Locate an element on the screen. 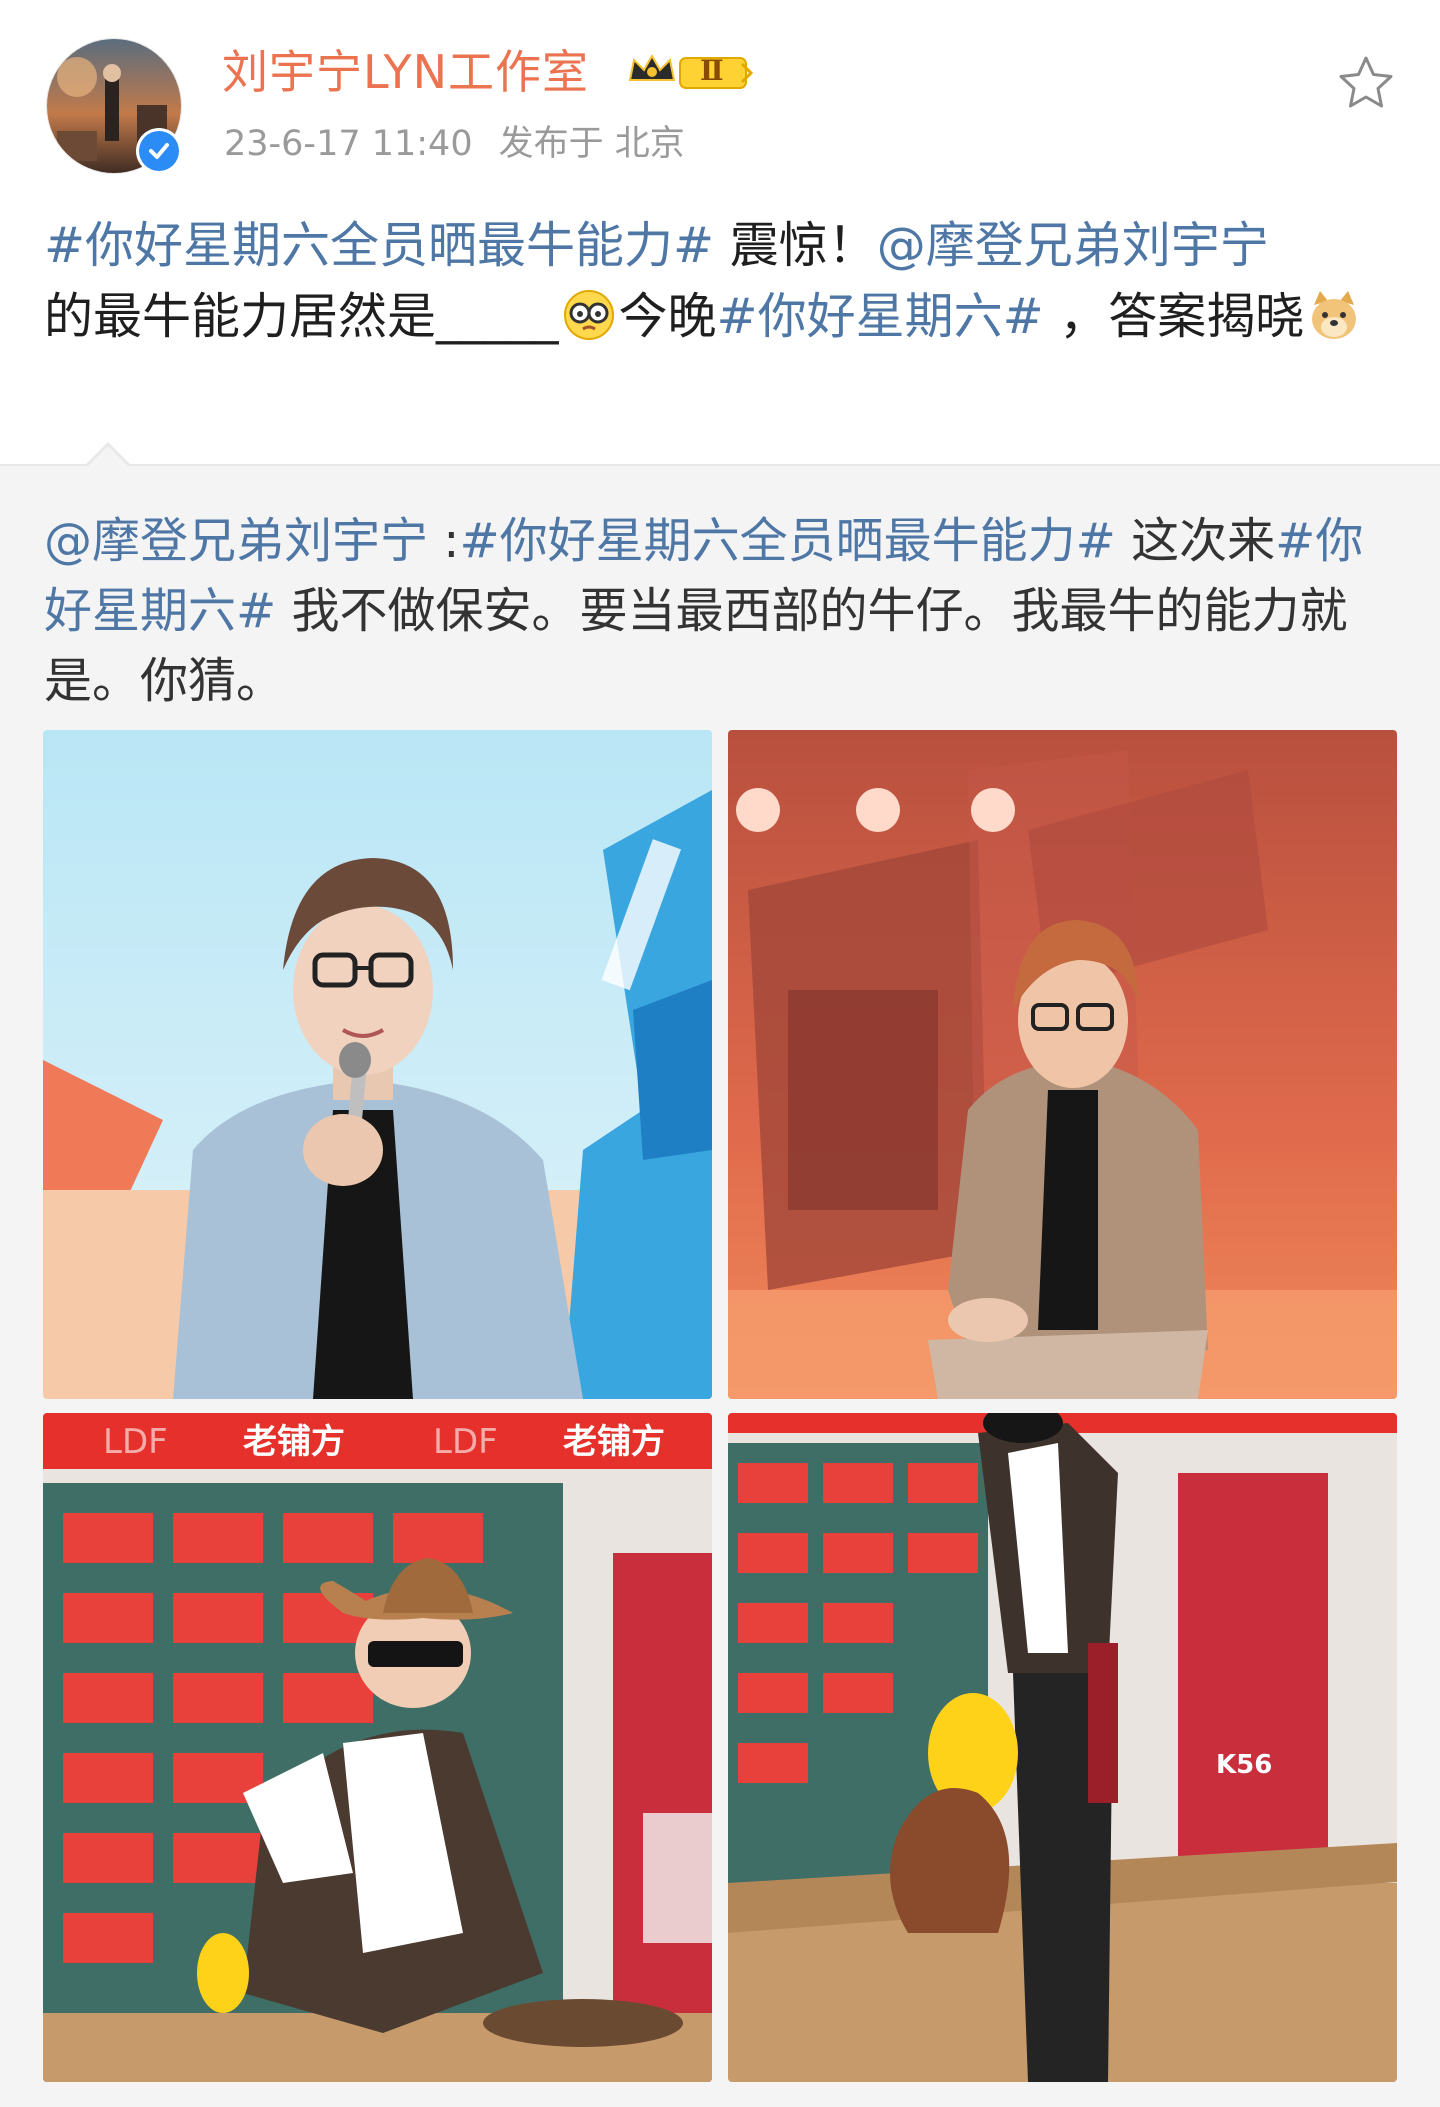 The image size is (1440, 2107). star-outline-icon is located at coordinates (1366, 83).